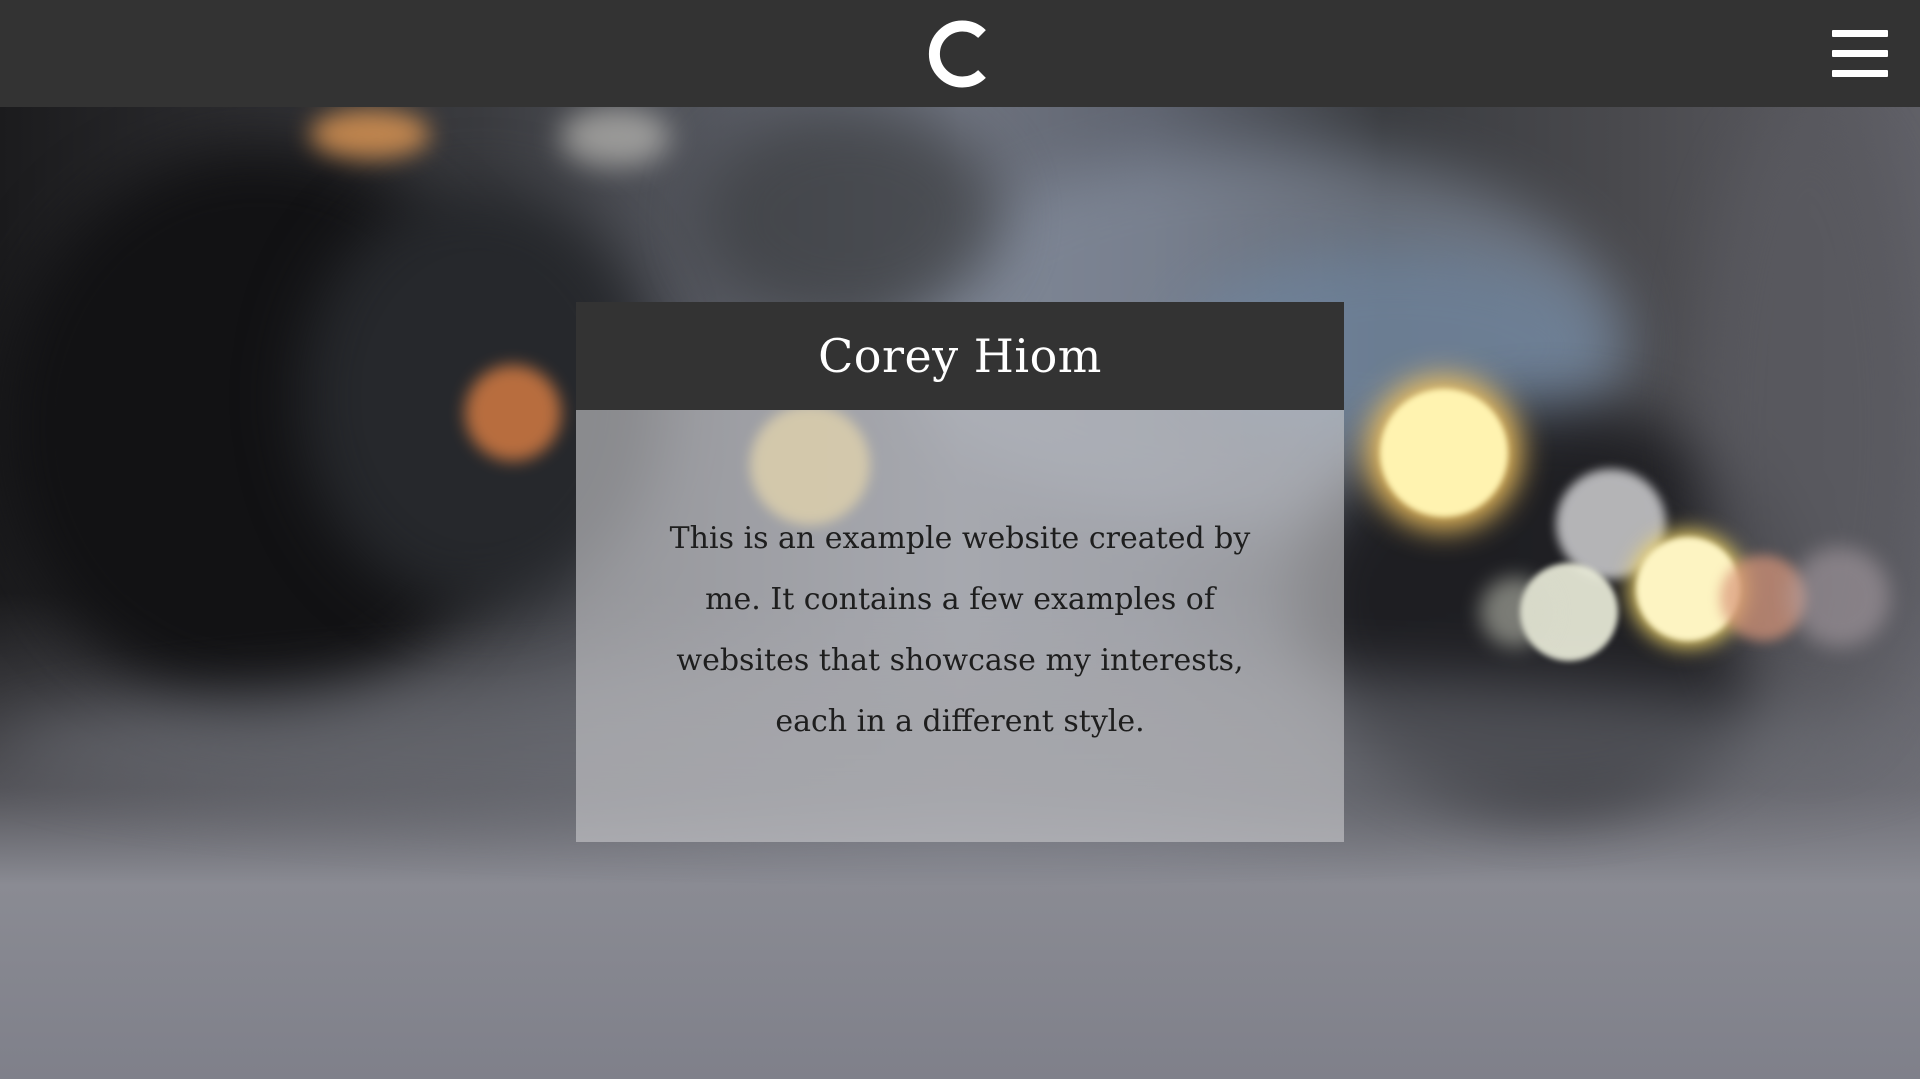 The height and width of the screenshot is (1079, 1920). Describe the element at coordinates (1860, 33) in the screenshot. I see `menu-bar-top` at that location.